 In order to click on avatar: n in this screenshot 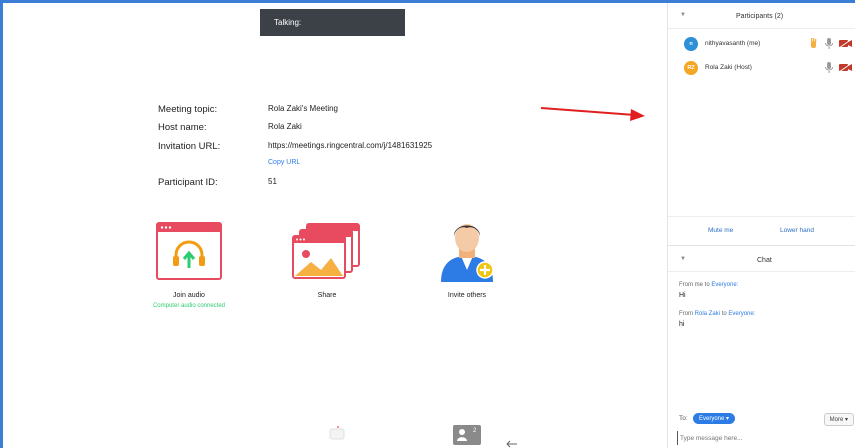, I will do `click(691, 44)`.